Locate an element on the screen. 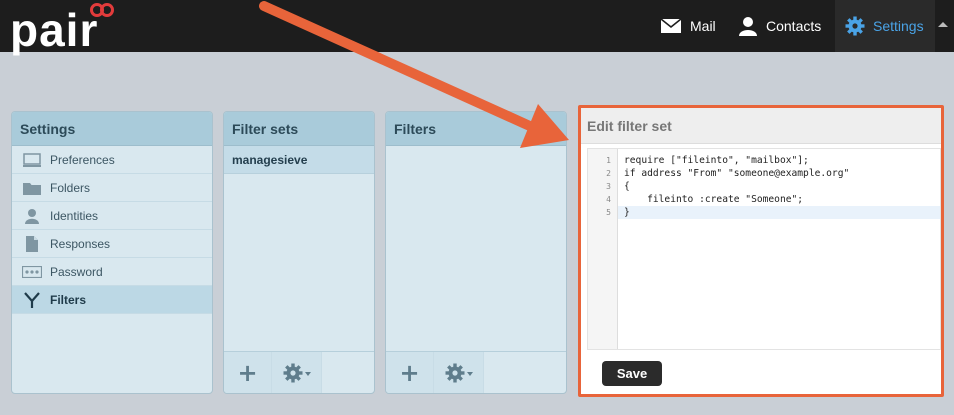 The width and height of the screenshot is (954, 415). edit-filter-set-title: Edit filter set is located at coordinates (761, 126).